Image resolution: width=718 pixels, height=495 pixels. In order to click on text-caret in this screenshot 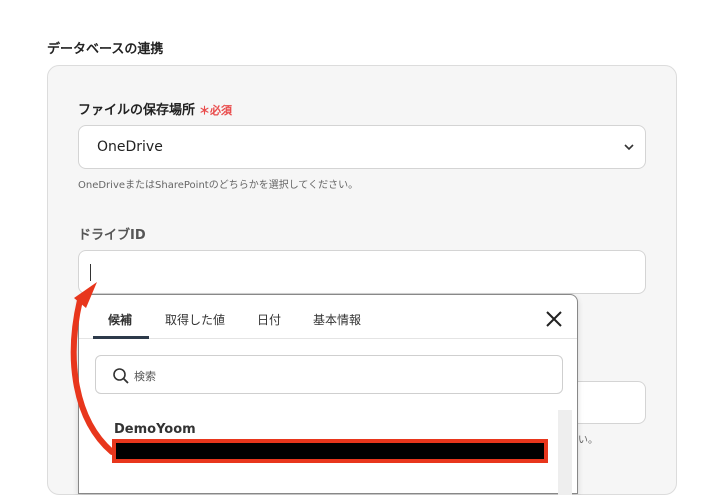, I will do `click(90, 272)`.